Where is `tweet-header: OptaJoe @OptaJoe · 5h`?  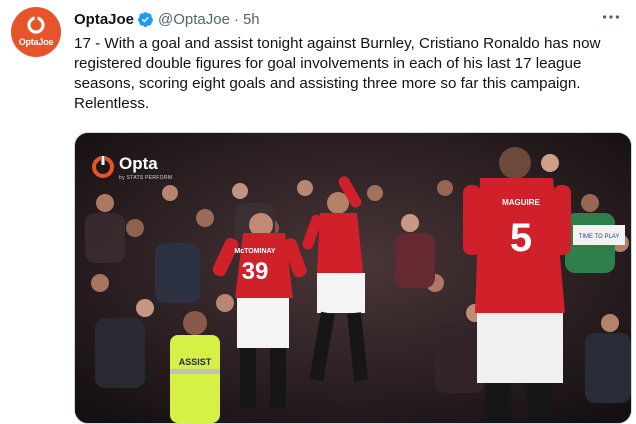
tweet-header: OptaJoe @OptaJoe · 5h is located at coordinates (349, 19).